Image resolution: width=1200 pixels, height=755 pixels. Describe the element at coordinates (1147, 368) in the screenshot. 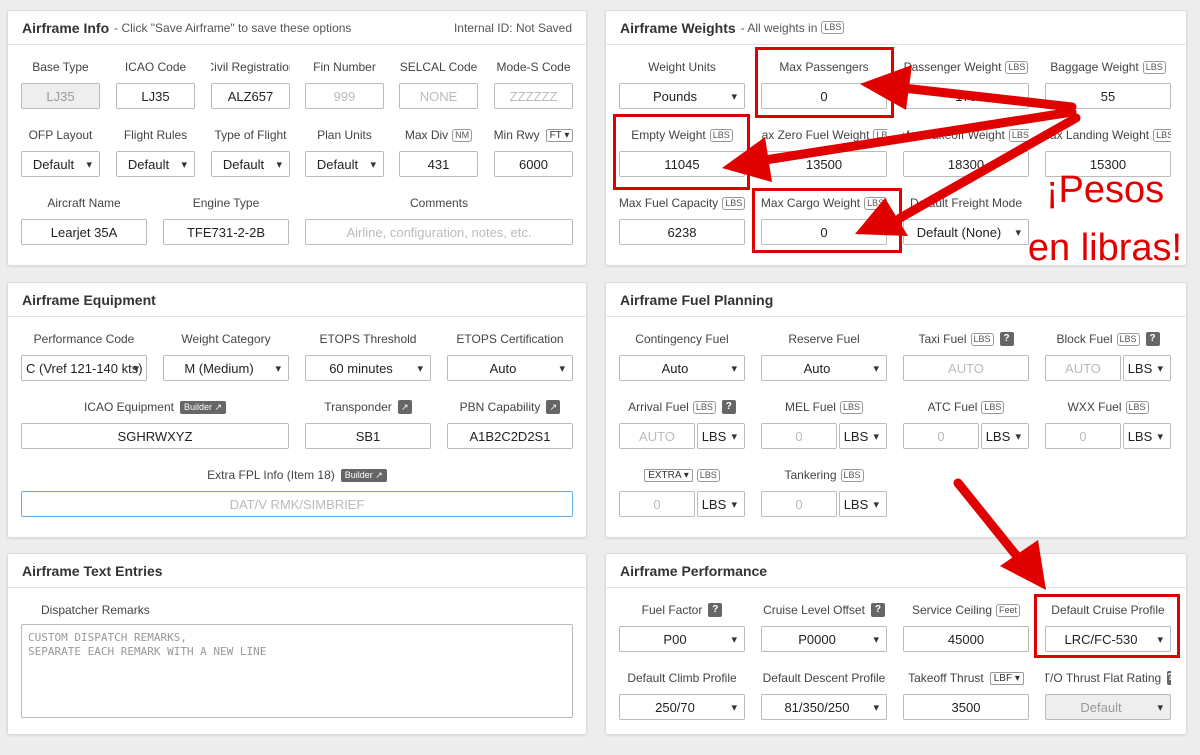

I see `block-fuel-unit-select: LBS` at that location.